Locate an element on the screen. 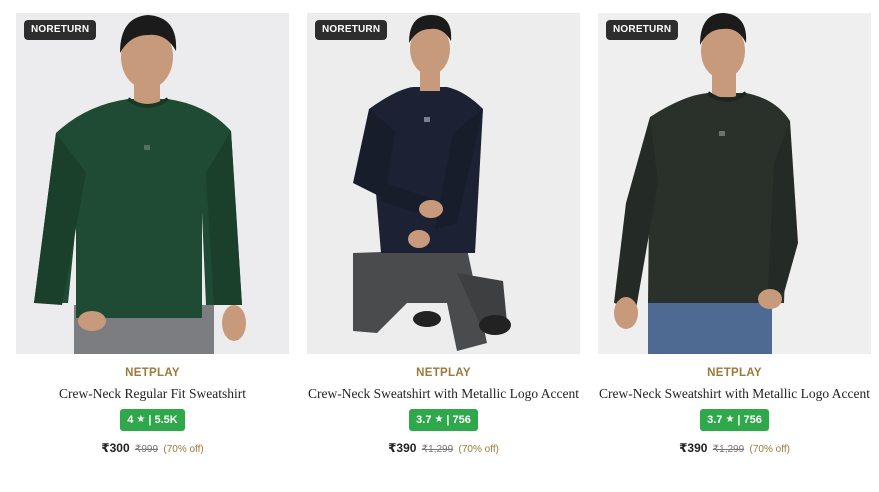 Image resolution: width=879 pixels, height=492 pixels. price-row: ₹300 ₹999 (70% off) is located at coordinates (152, 449).